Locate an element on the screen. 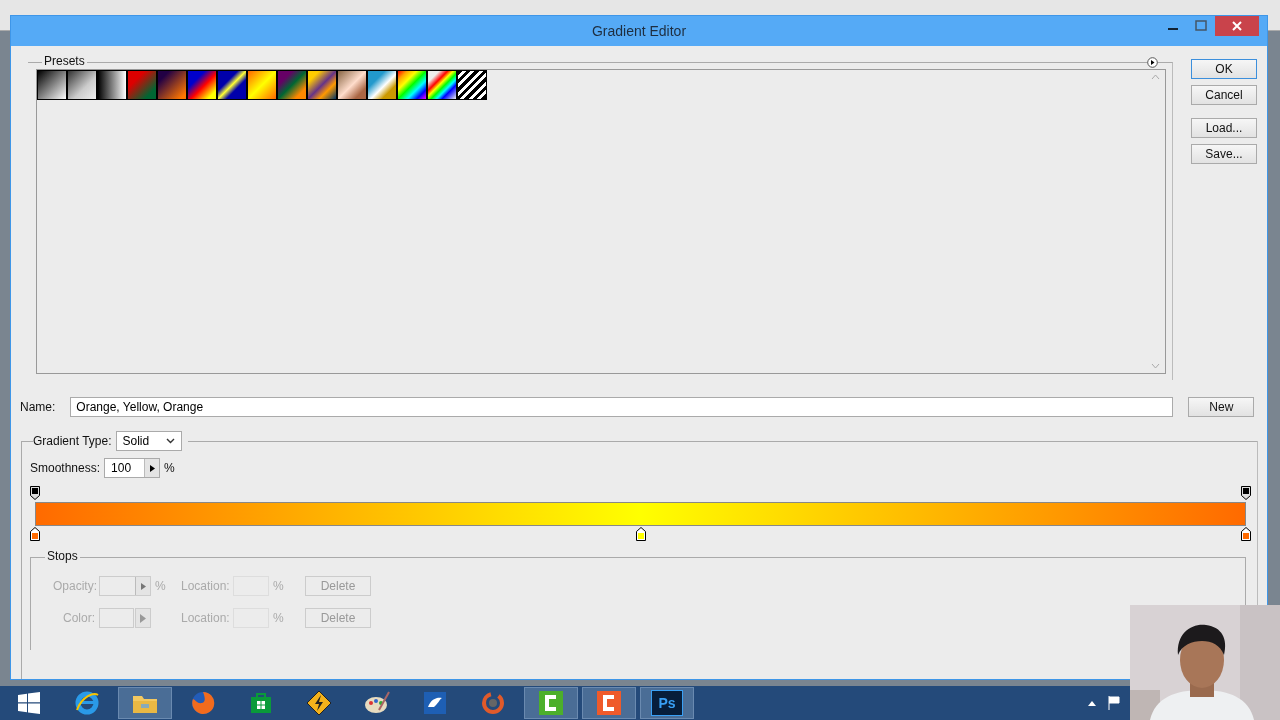 The width and height of the screenshot is (1280, 720). windows-logo-icon is located at coordinates (29, 703).